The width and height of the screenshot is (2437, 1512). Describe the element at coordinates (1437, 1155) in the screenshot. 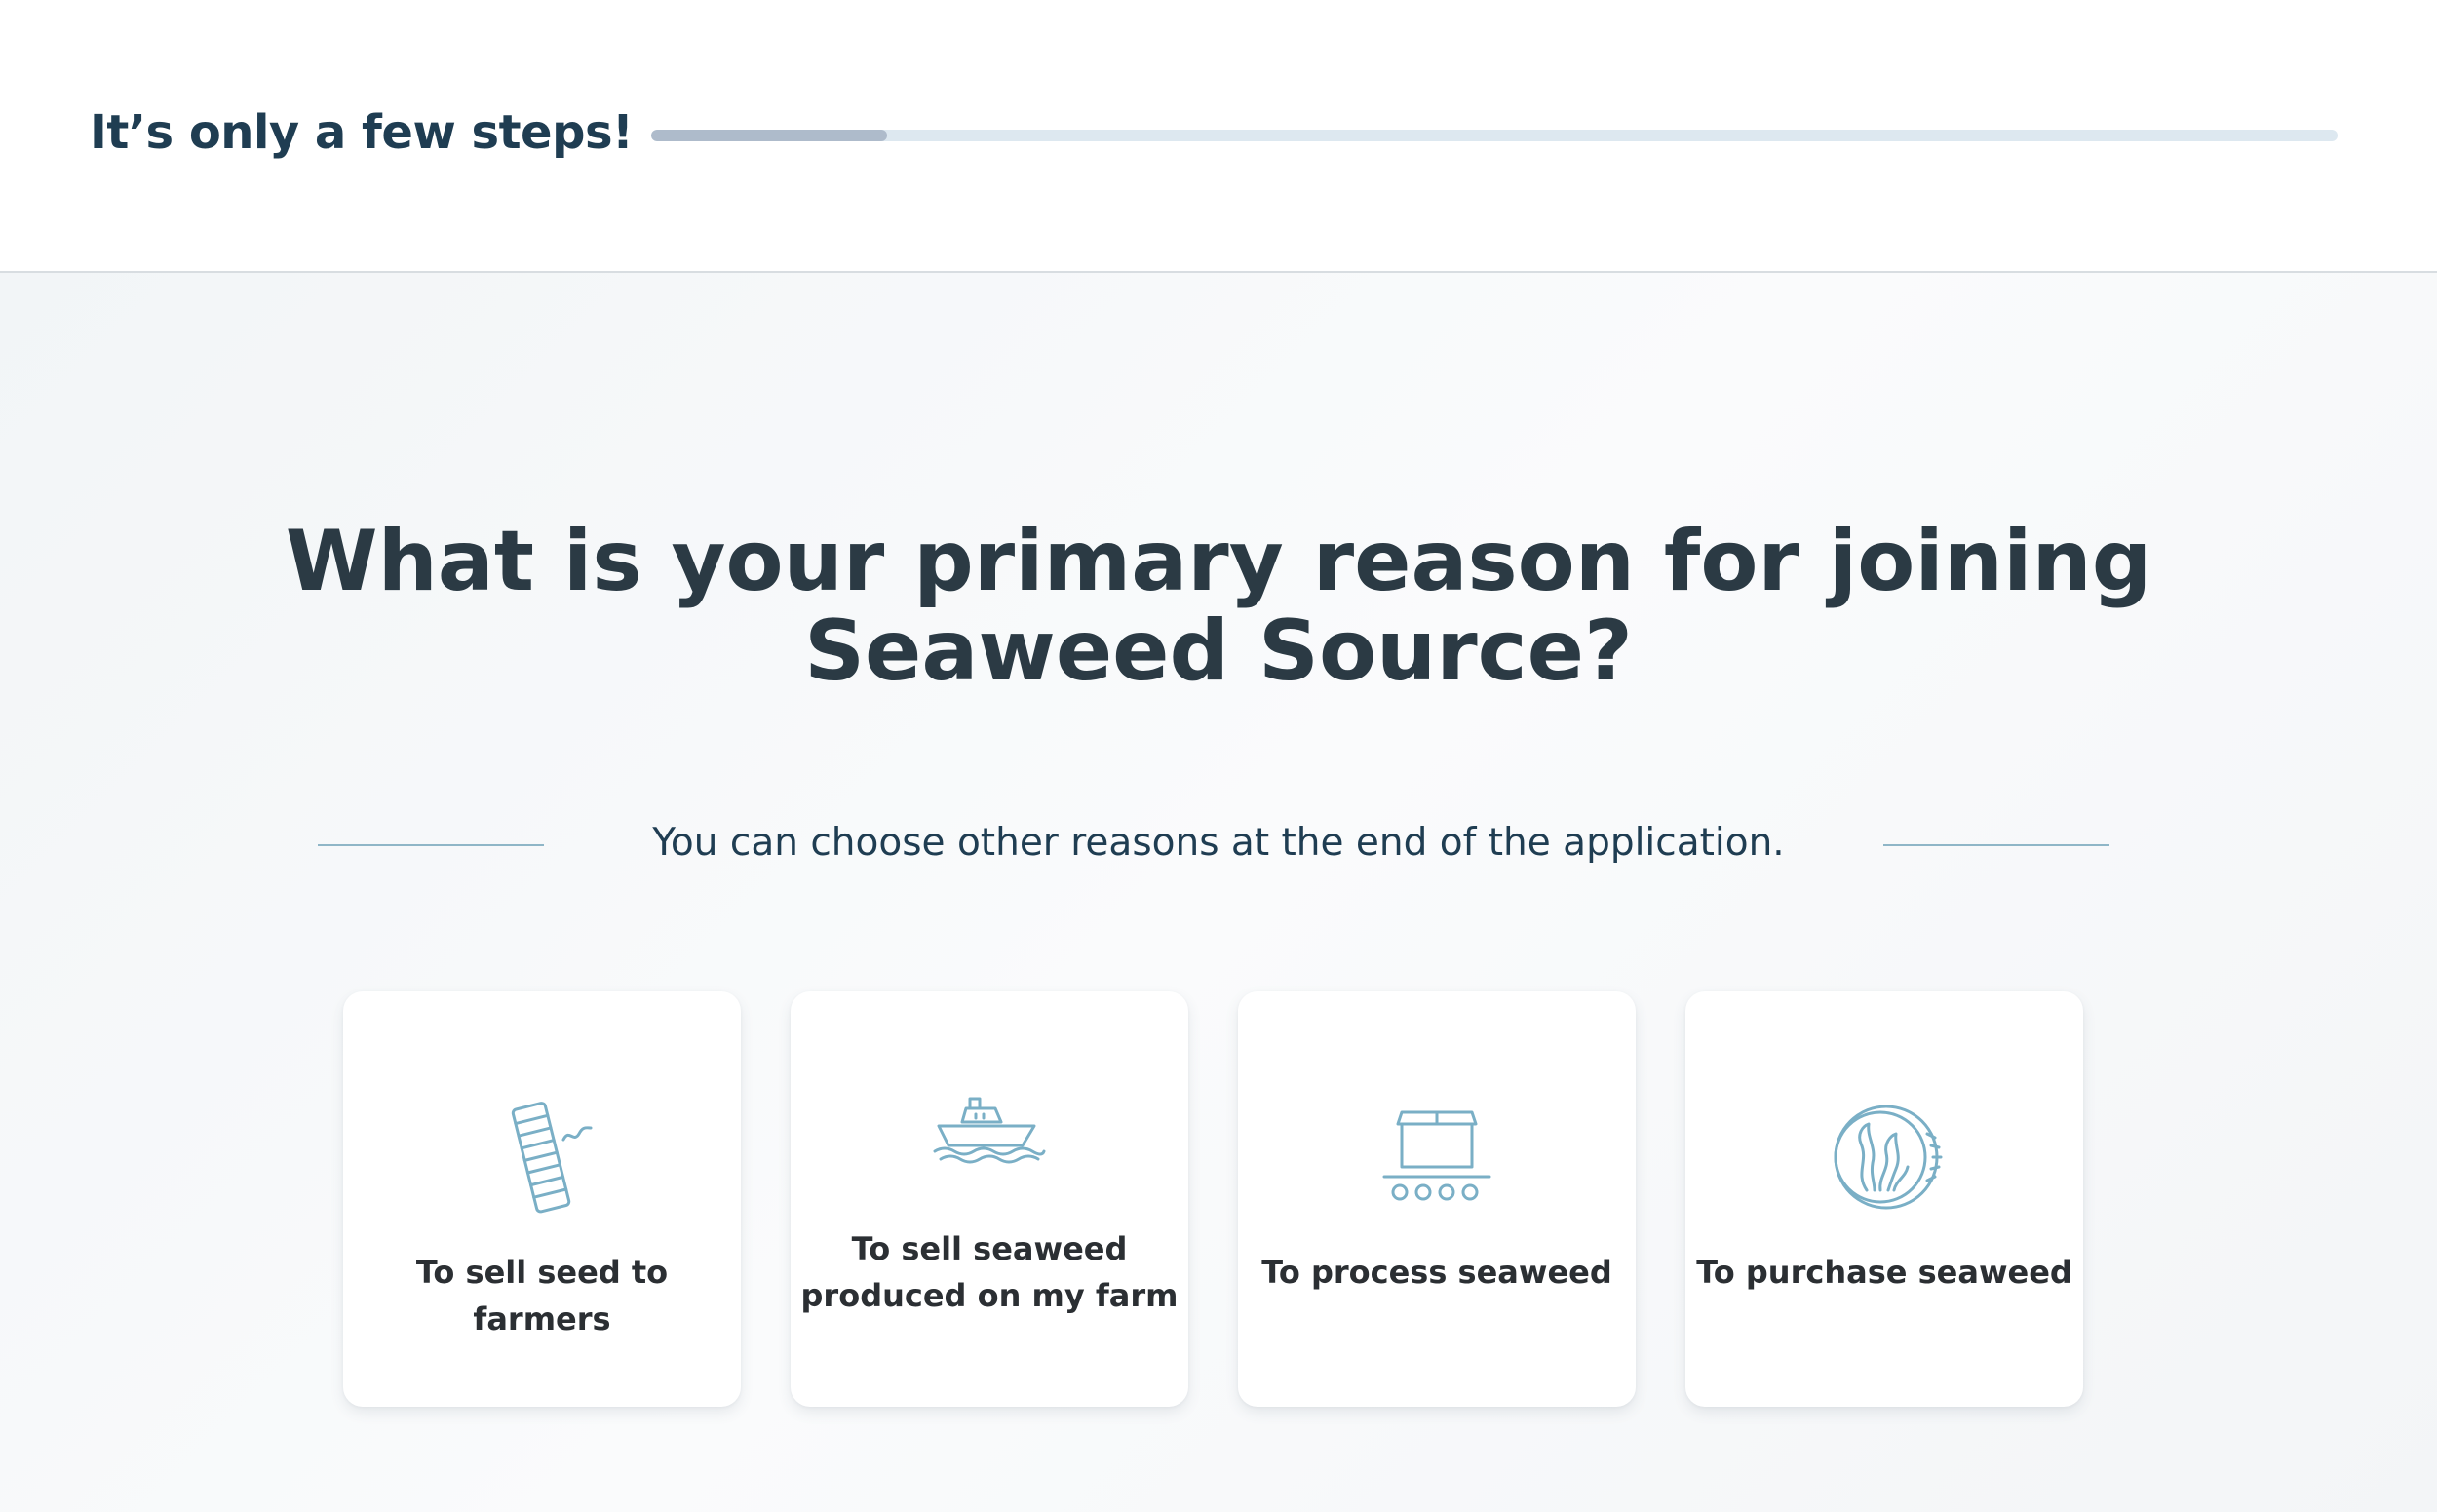

I see `conveyor-box-icon` at that location.